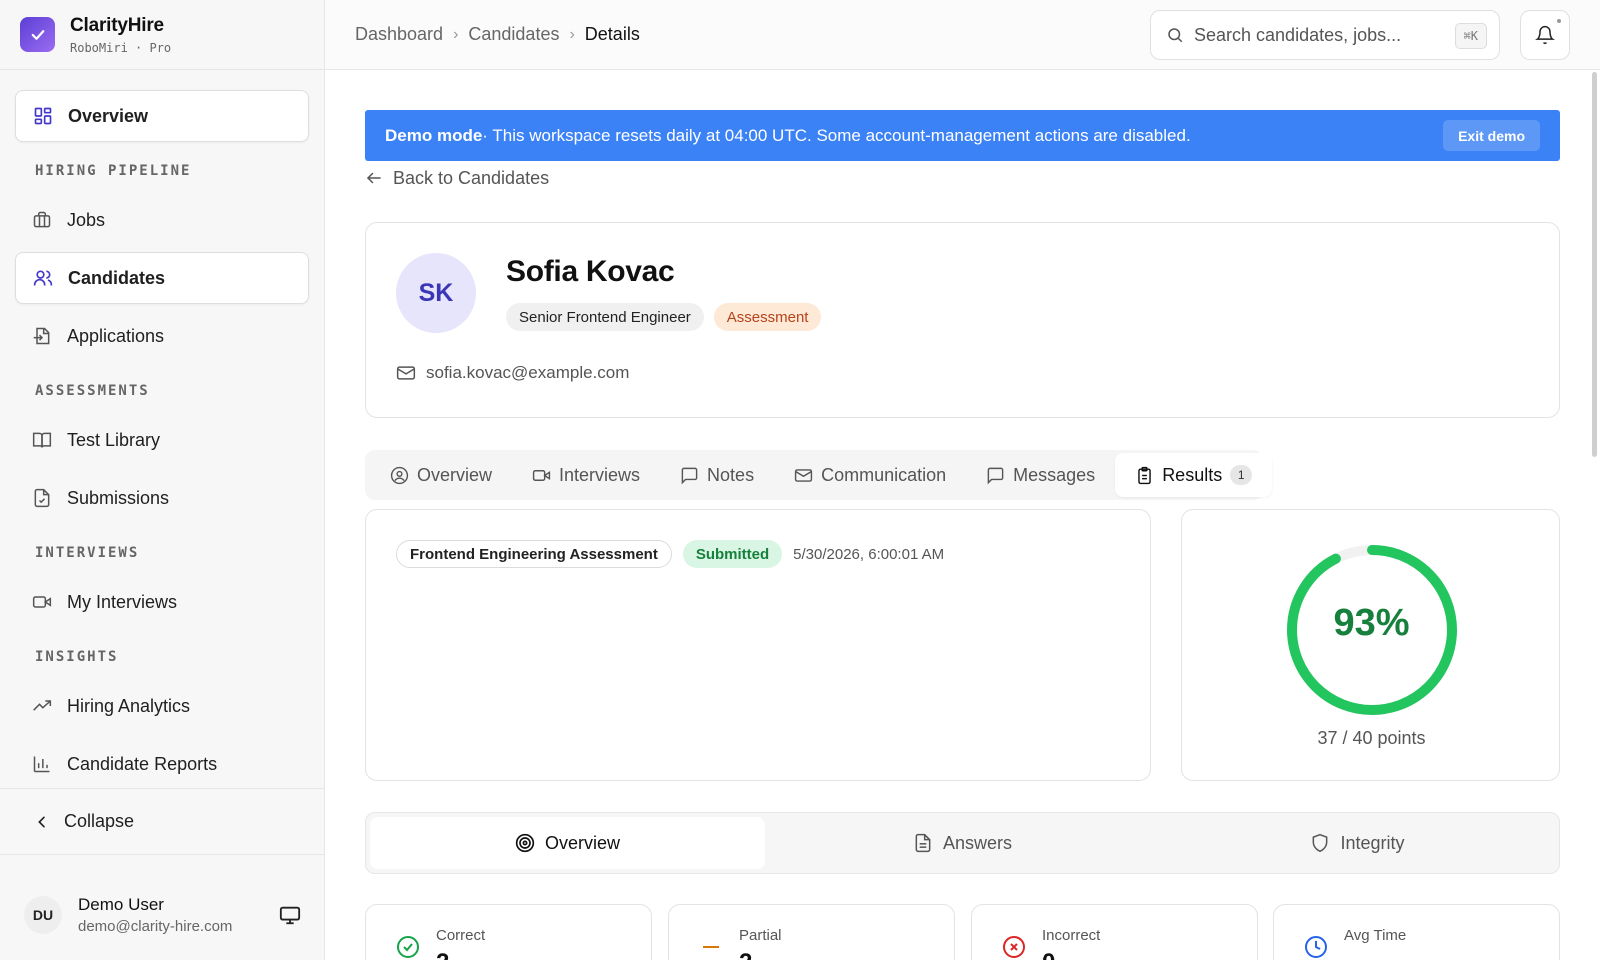 This screenshot has width=1600, height=960. Describe the element at coordinates (86, 219) in the screenshot. I see `sidebar-item-label: Jobs` at that location.